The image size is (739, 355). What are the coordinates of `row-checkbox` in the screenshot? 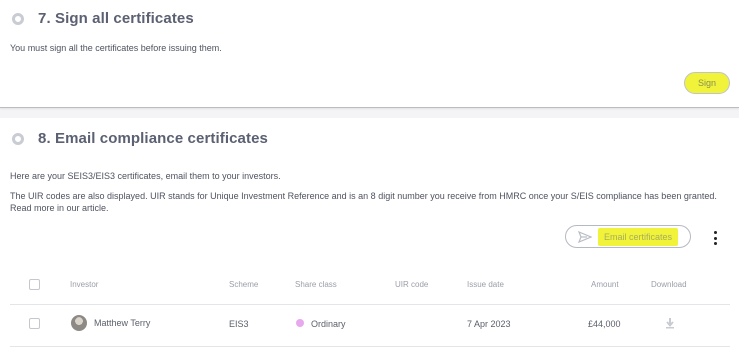 It's located at (34, 323).